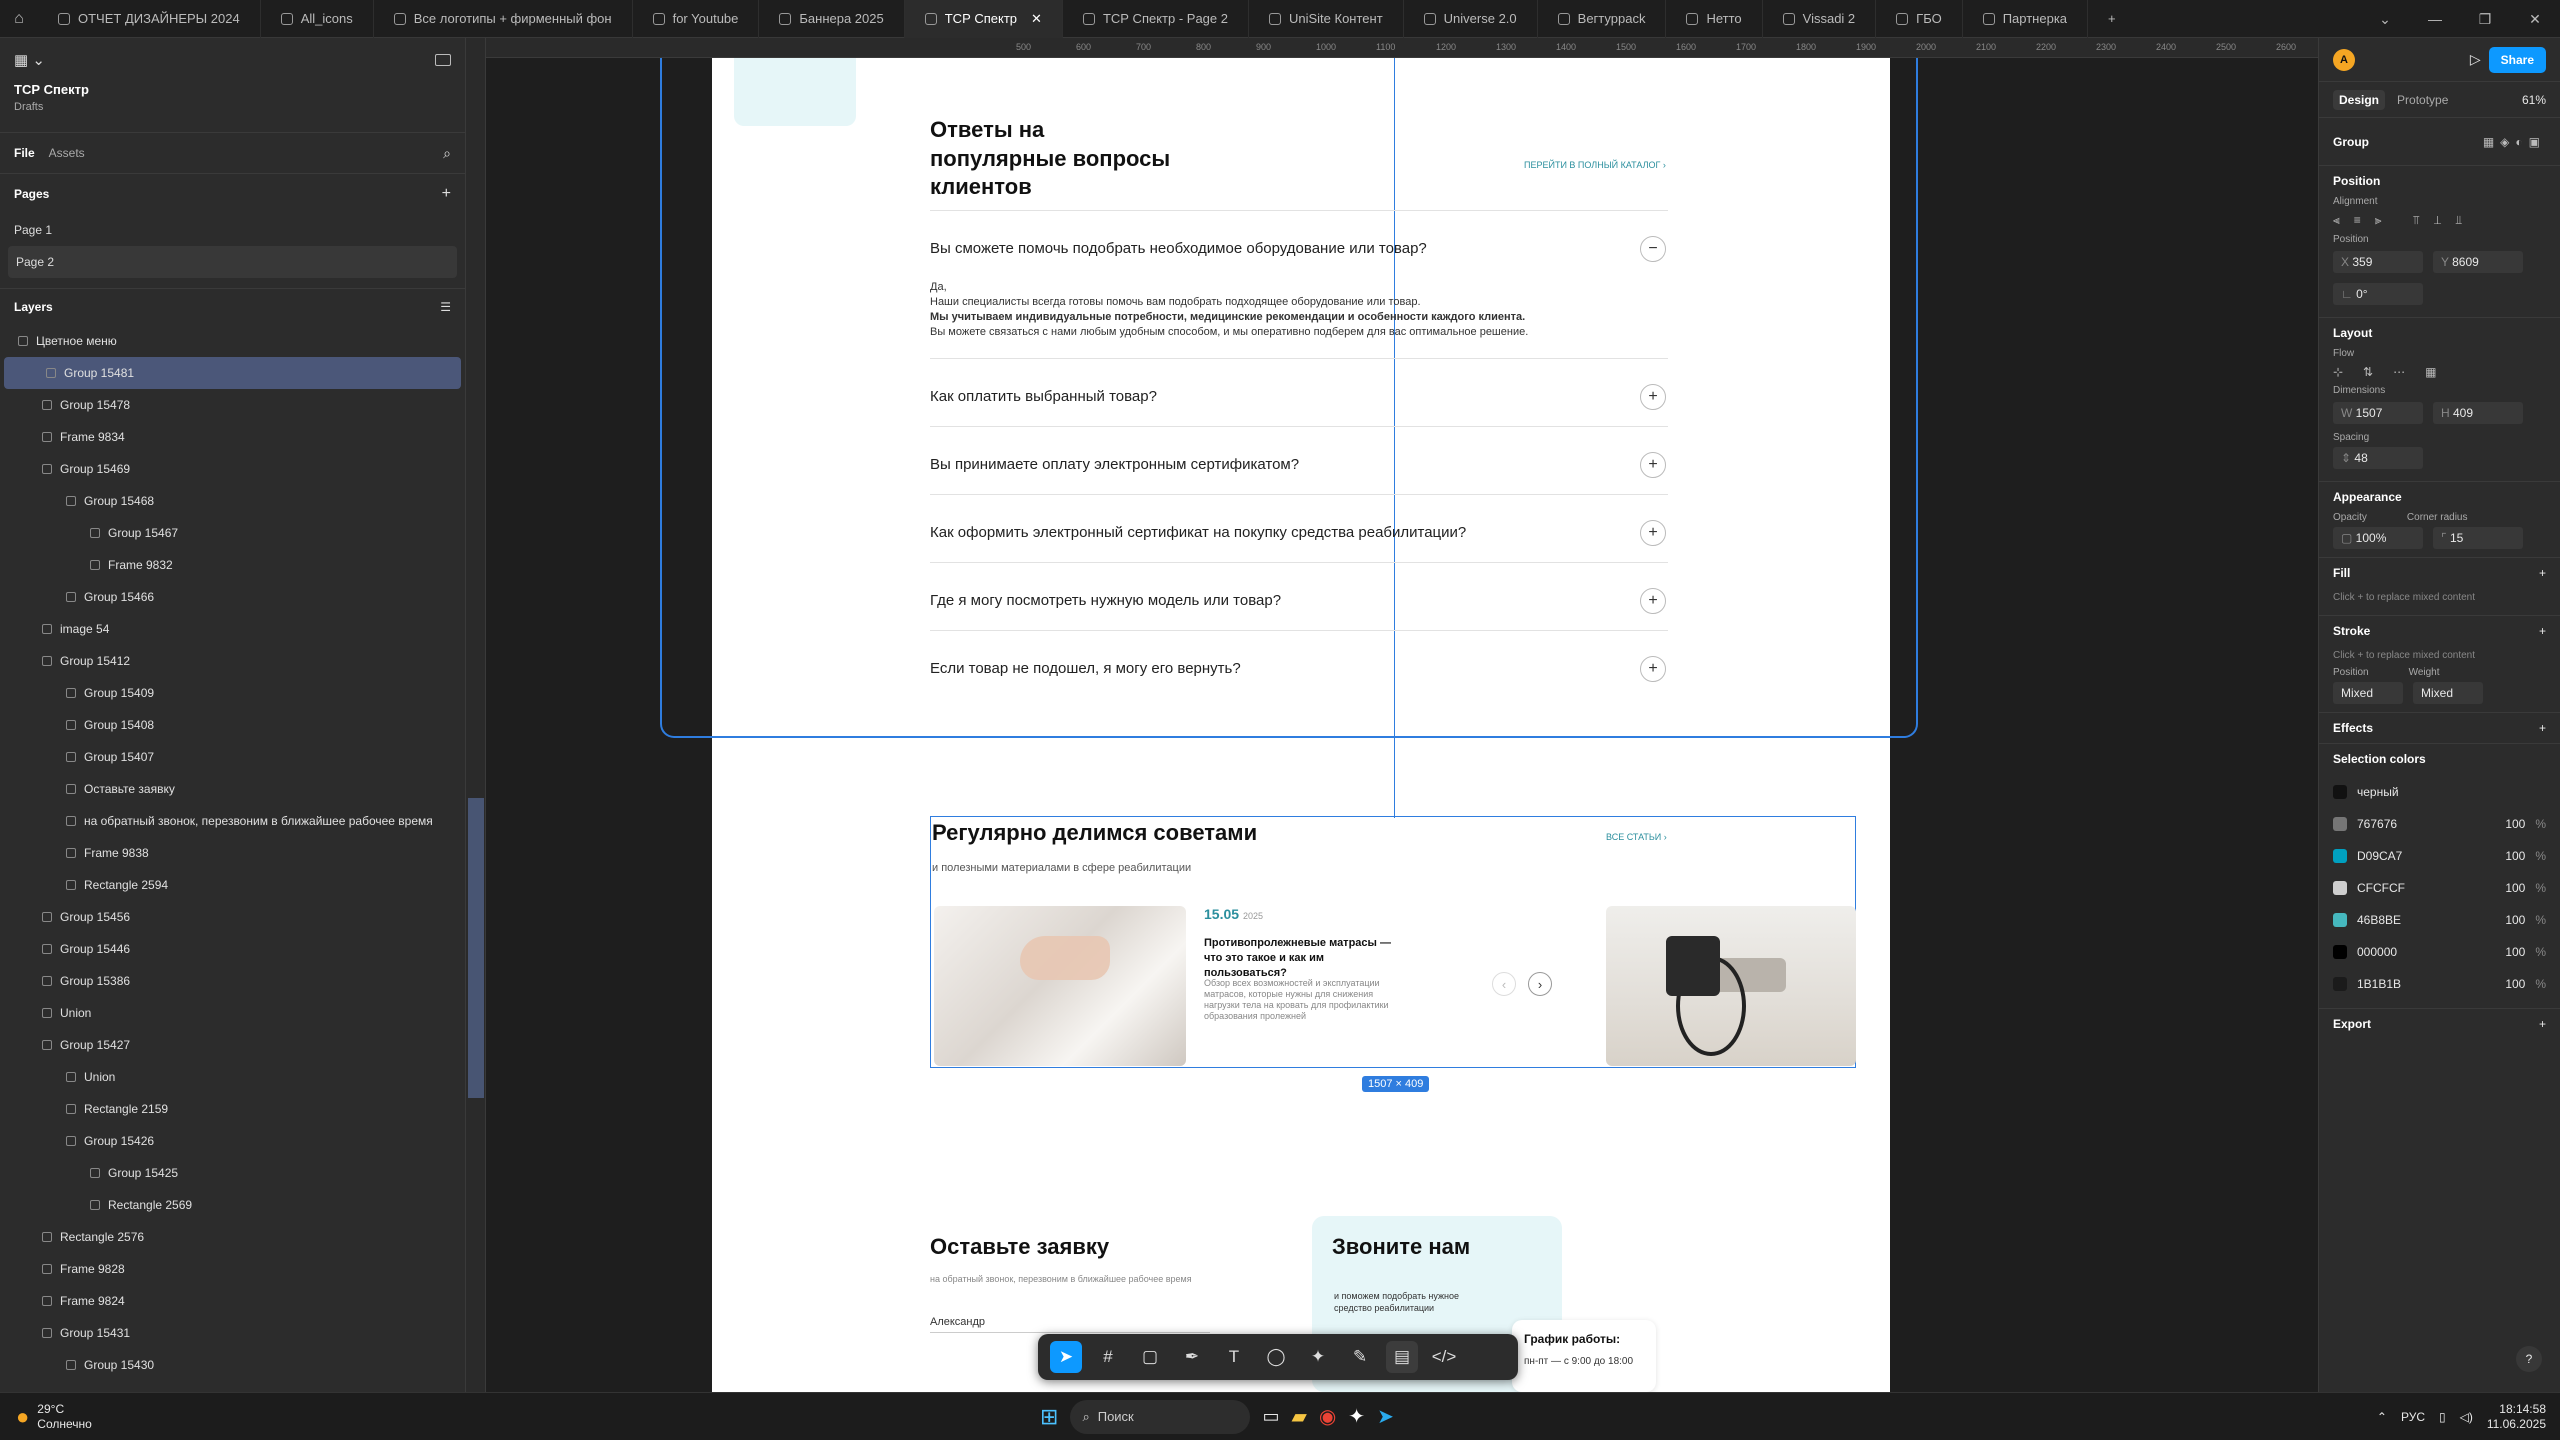  I want to click on layer-item: Group 15430, so click(232, 1365).